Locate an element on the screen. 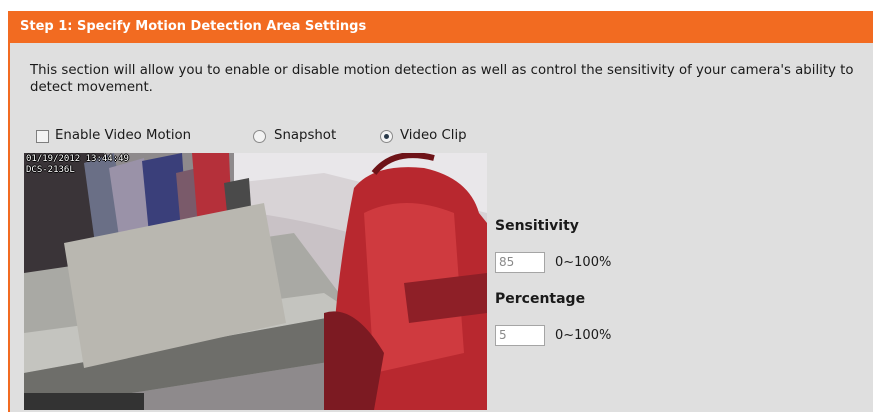 Image resolution: width=873 pixels, height=412 pixels. video-clip-label: Video Clip is located at coordinates (433, 135).